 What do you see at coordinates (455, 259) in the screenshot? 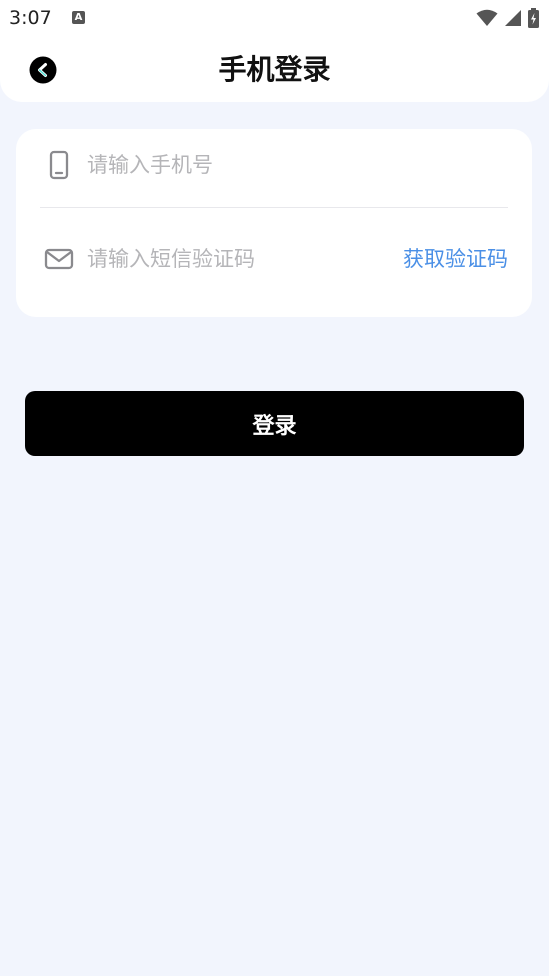
I see `get-code-button: 获取验证码` at bounding box center [455, 259].